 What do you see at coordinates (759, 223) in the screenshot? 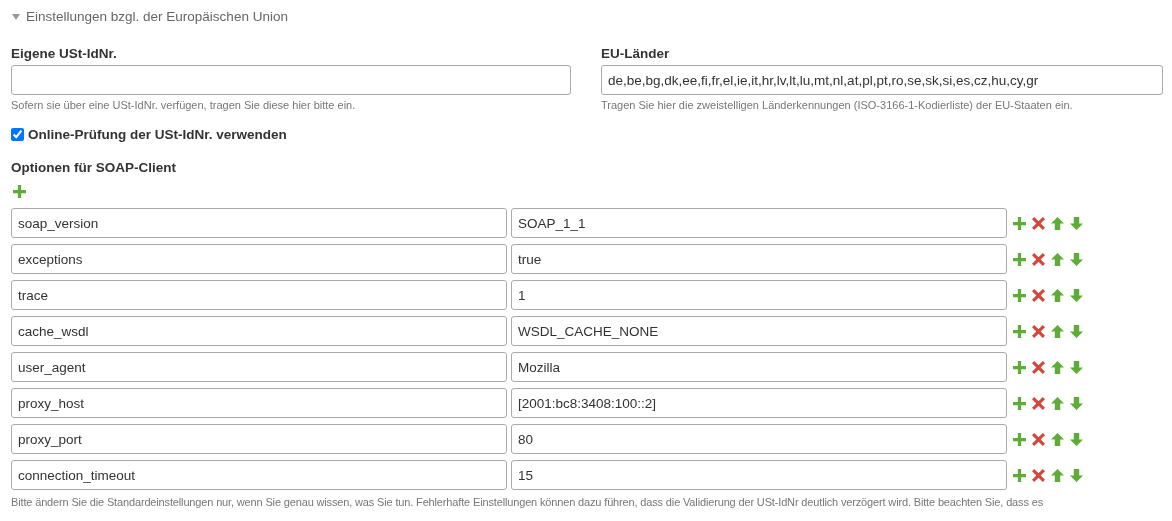
I see `option-value-field: SOAP_1_1` at bounding box center [759, 223].